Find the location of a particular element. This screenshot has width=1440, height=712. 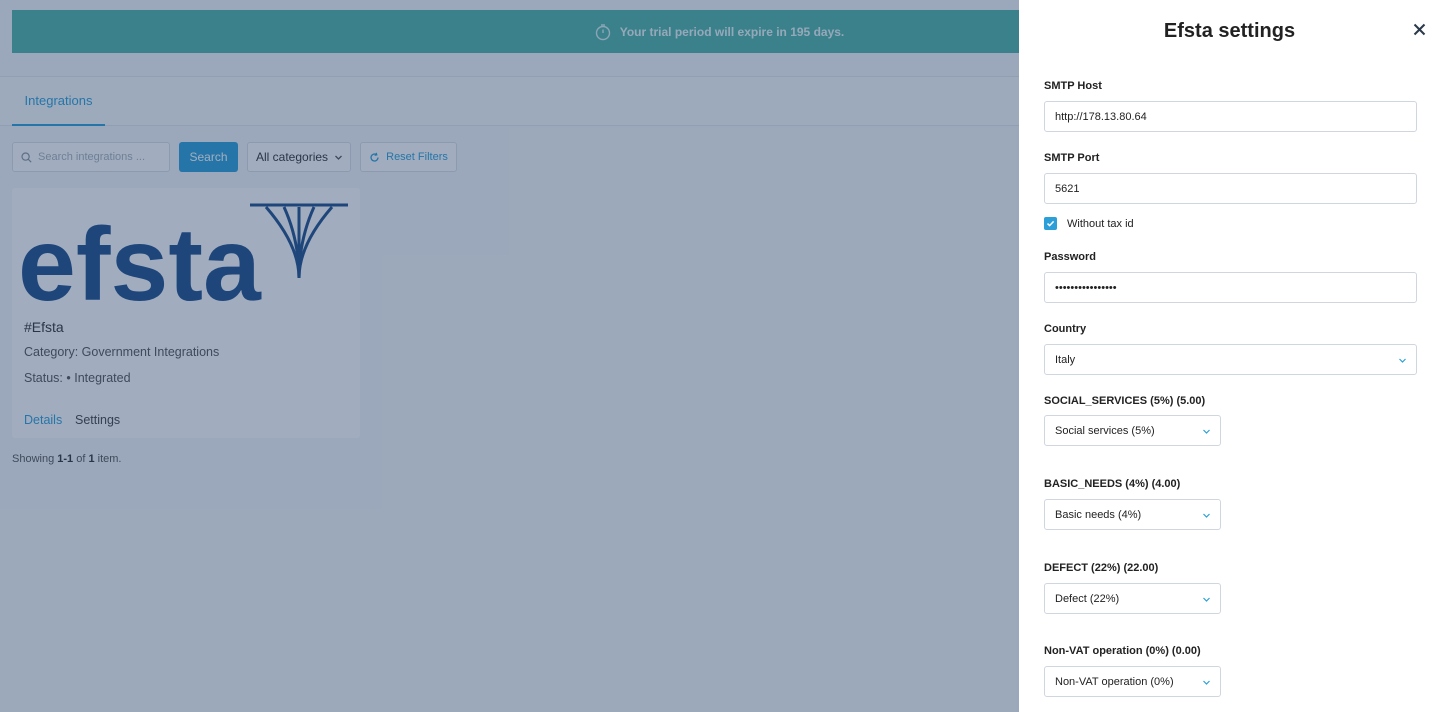

smtp-host-label: SMTP Host is located at coordinates (1073, 86).